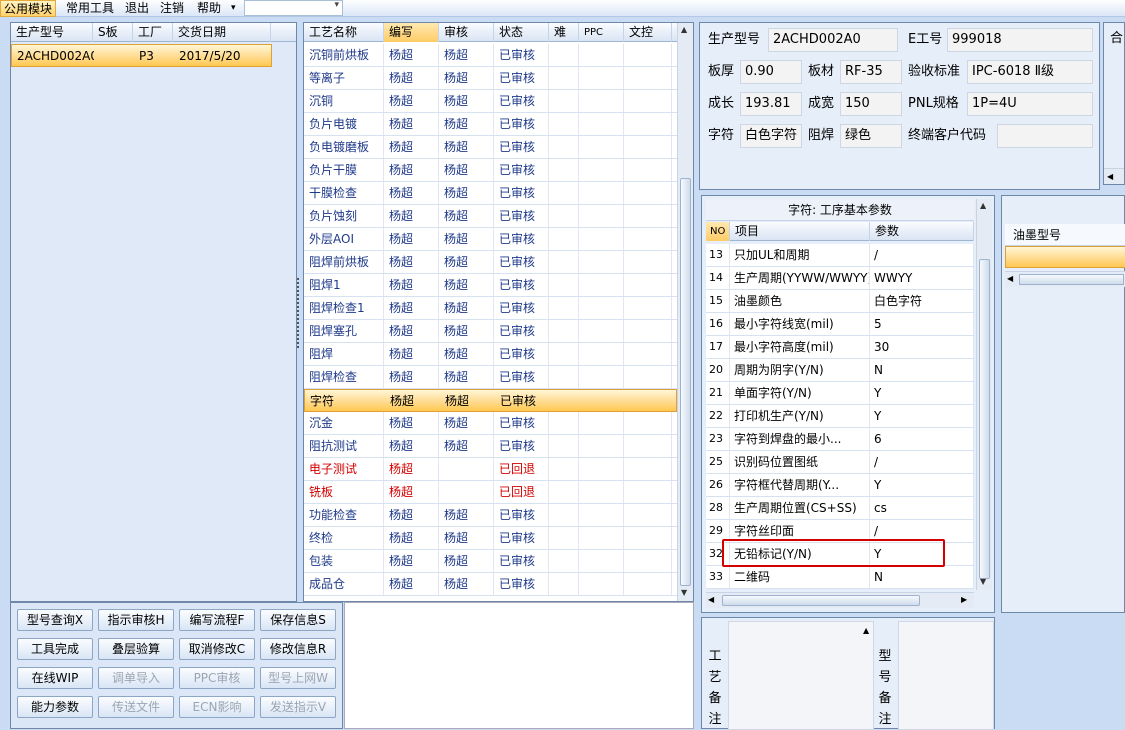  What do you see at coordinates (209, 8) in the screenshot?
I see `menu-help: 帮助` at bounding box center [209, 8].